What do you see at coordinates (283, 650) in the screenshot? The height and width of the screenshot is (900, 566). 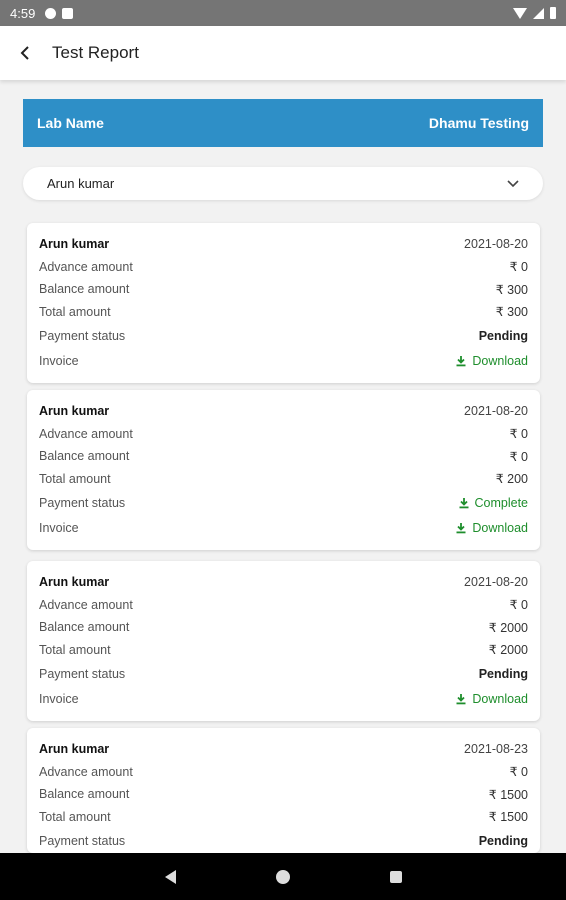 I see `total-row: Total amount ₹ 2000` at bounding box center [283, 650].